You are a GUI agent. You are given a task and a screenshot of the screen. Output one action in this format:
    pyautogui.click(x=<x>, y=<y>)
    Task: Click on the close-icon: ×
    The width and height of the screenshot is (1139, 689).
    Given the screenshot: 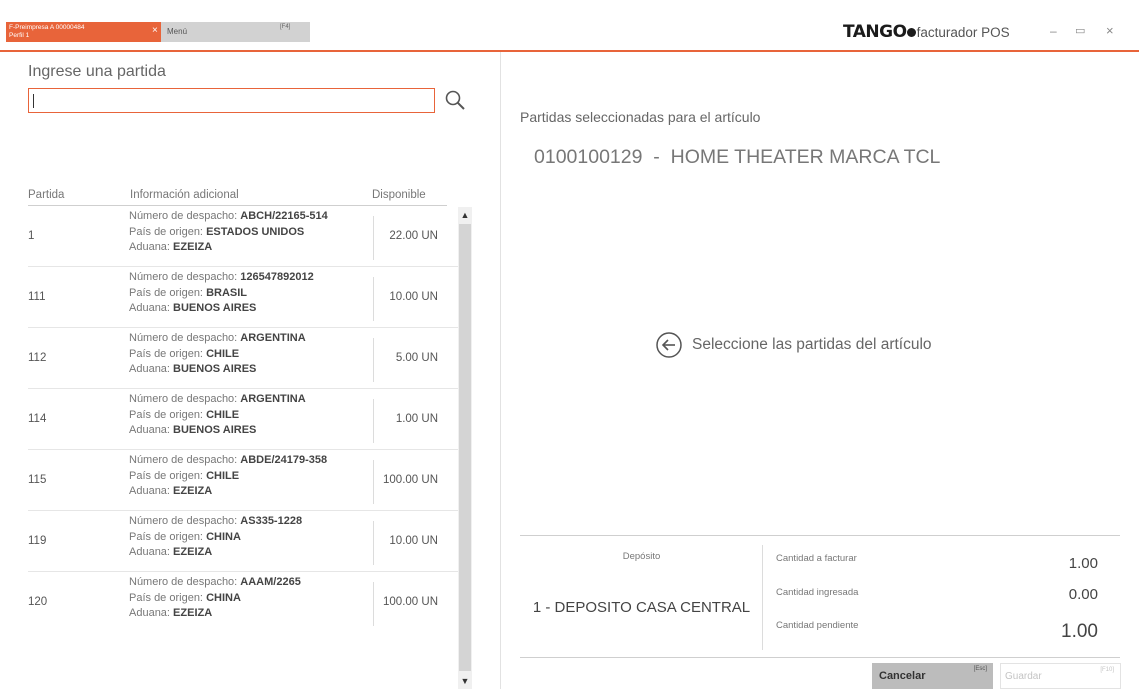 What is the action you would take?
    pyautogui.click(x=1110, y=30)
    